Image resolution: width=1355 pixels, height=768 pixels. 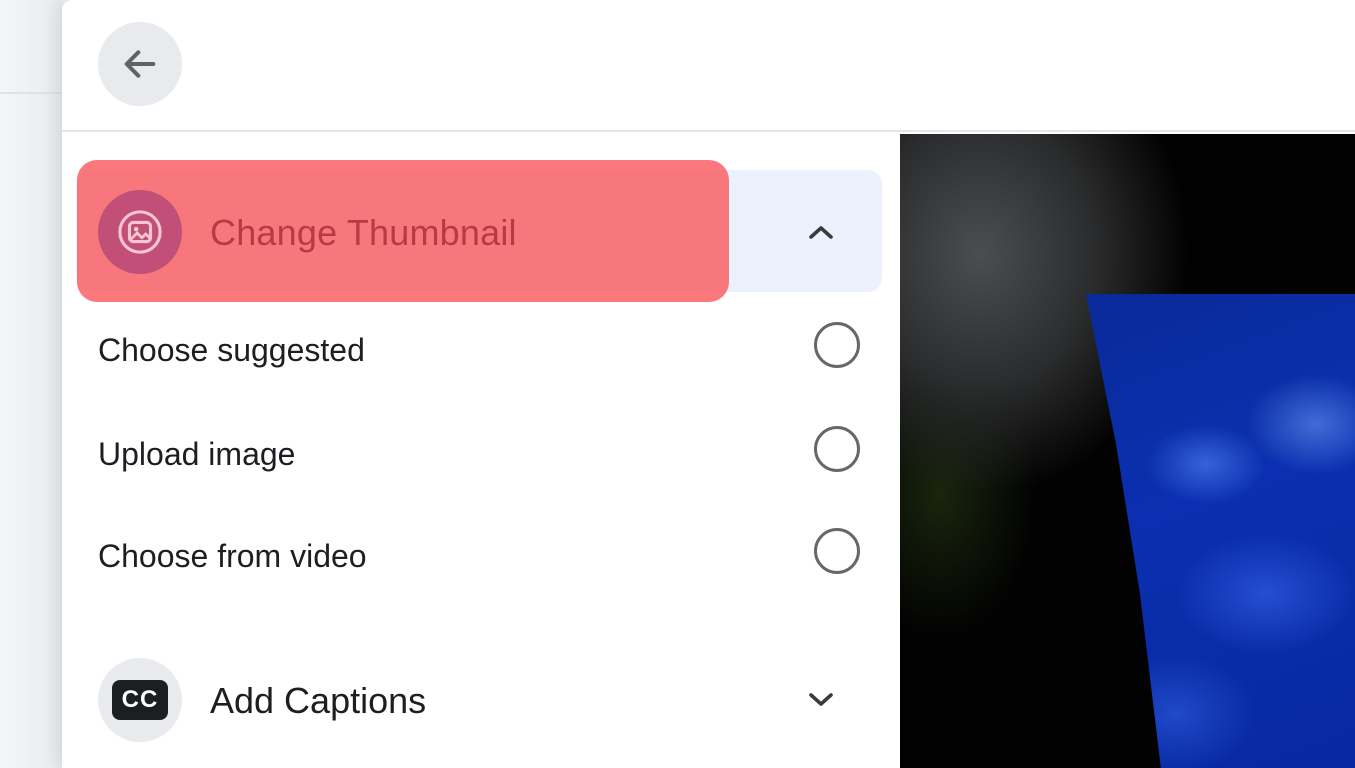 I want to click on video-frame, so click(x=1220, y=531).